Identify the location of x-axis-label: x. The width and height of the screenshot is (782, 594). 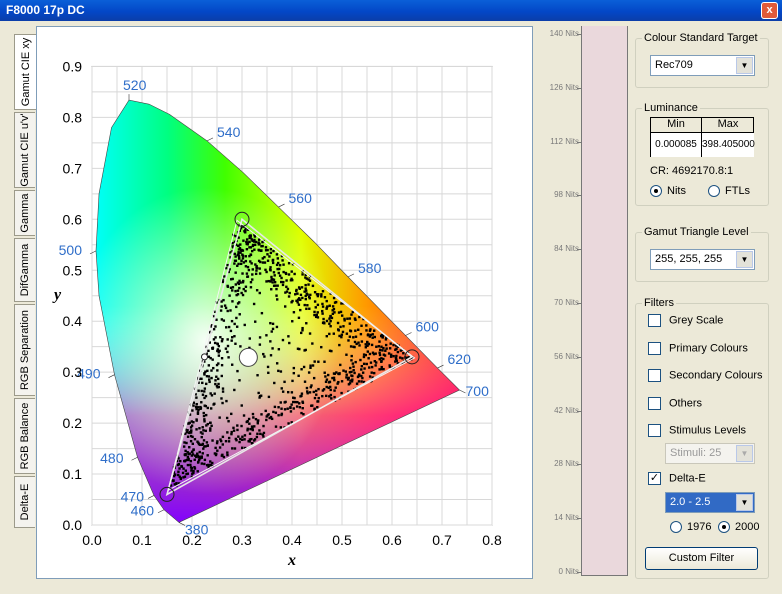
(291, 560).